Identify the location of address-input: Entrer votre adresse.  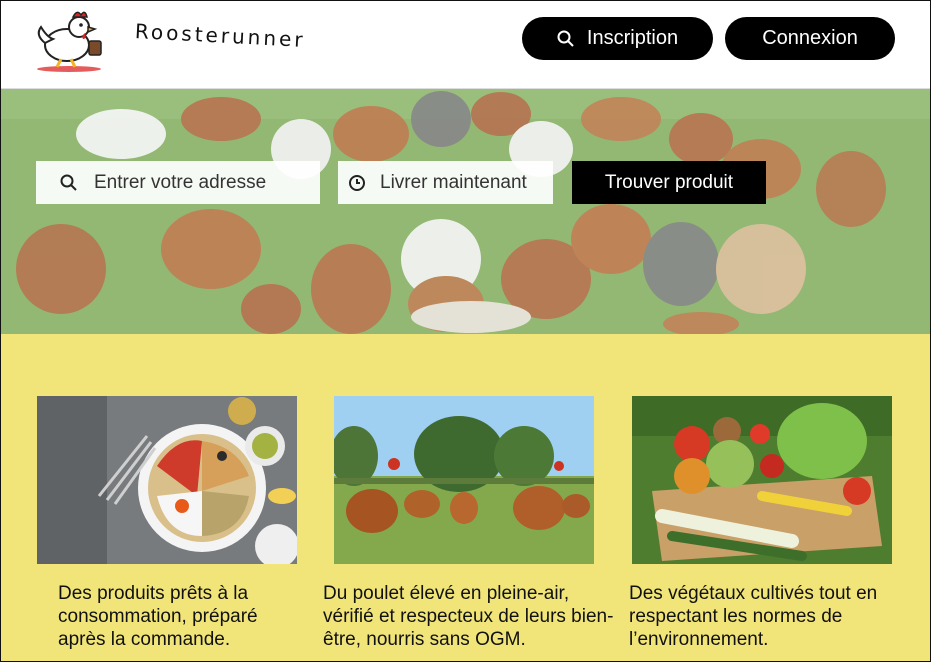
(178, 182).